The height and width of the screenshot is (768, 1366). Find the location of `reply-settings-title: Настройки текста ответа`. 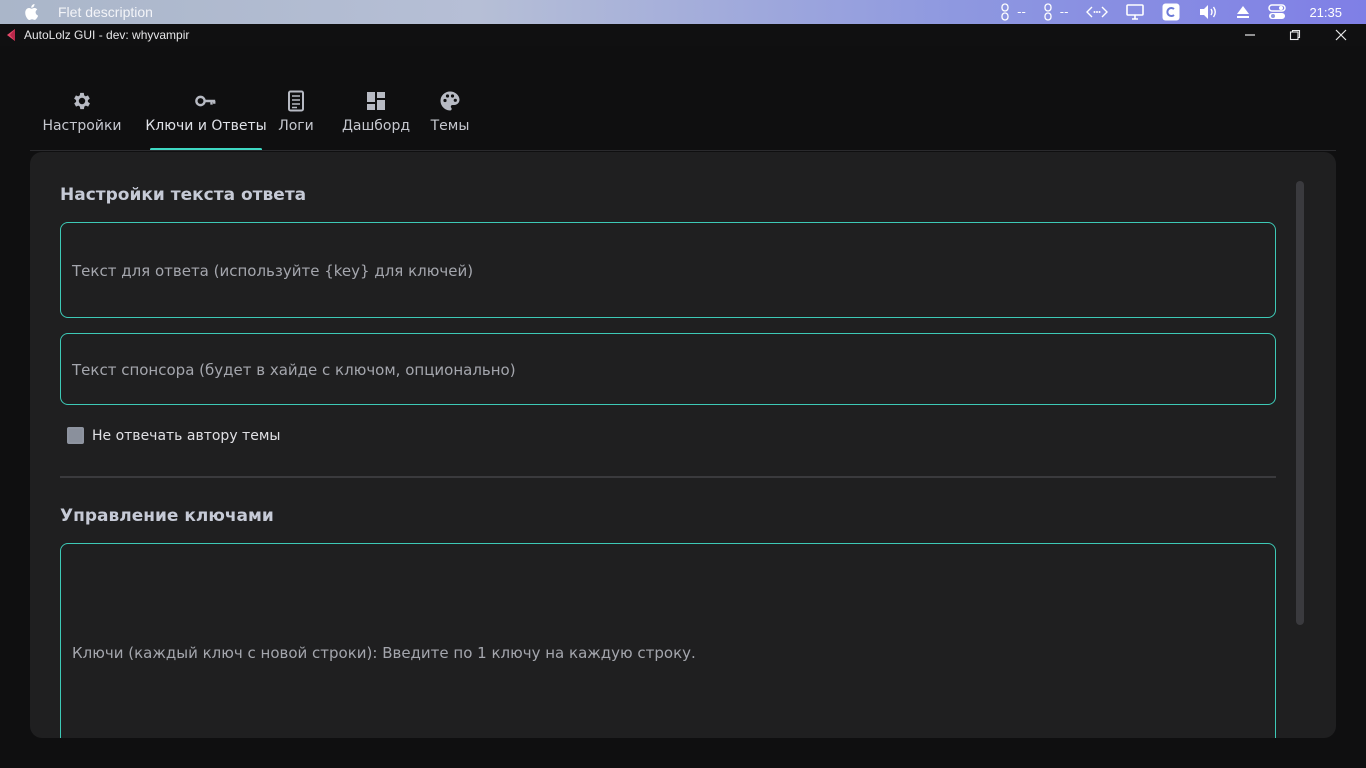

reply-settings-title: Настройки текста ответа is located at coordinates (183, 195).